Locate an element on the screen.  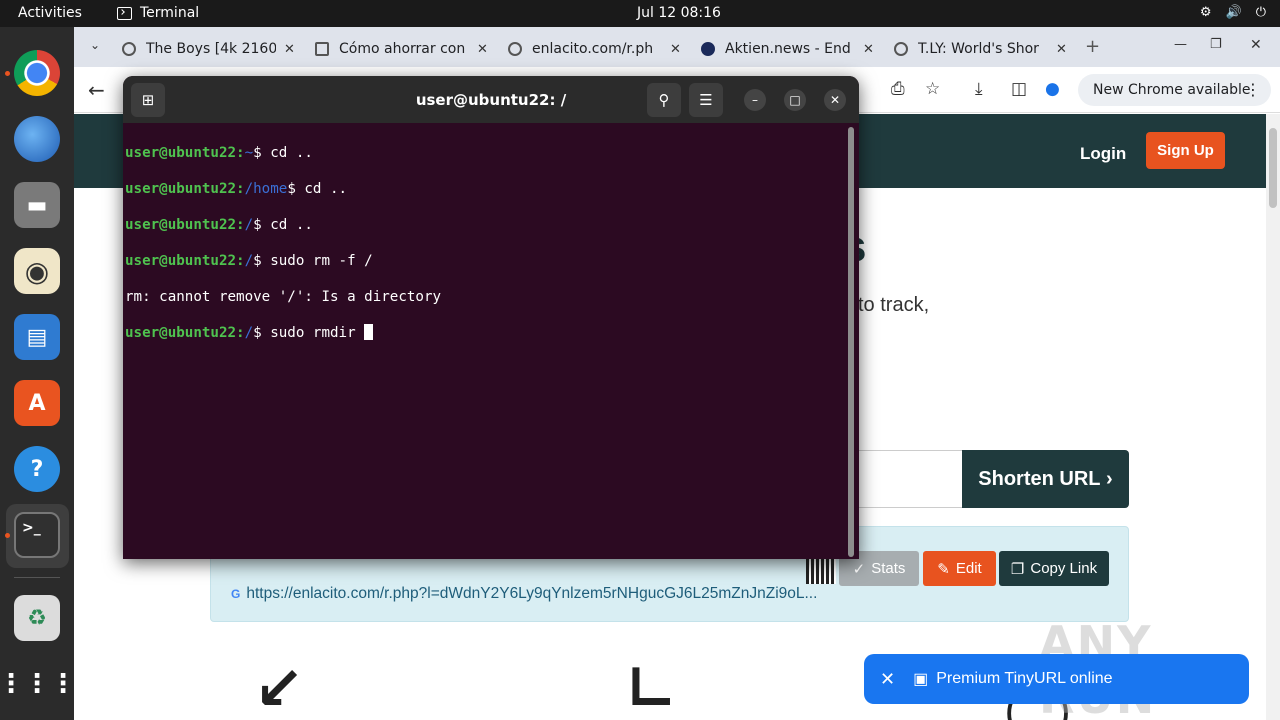
app-center-icon: A is located at coordinates (37, 403).